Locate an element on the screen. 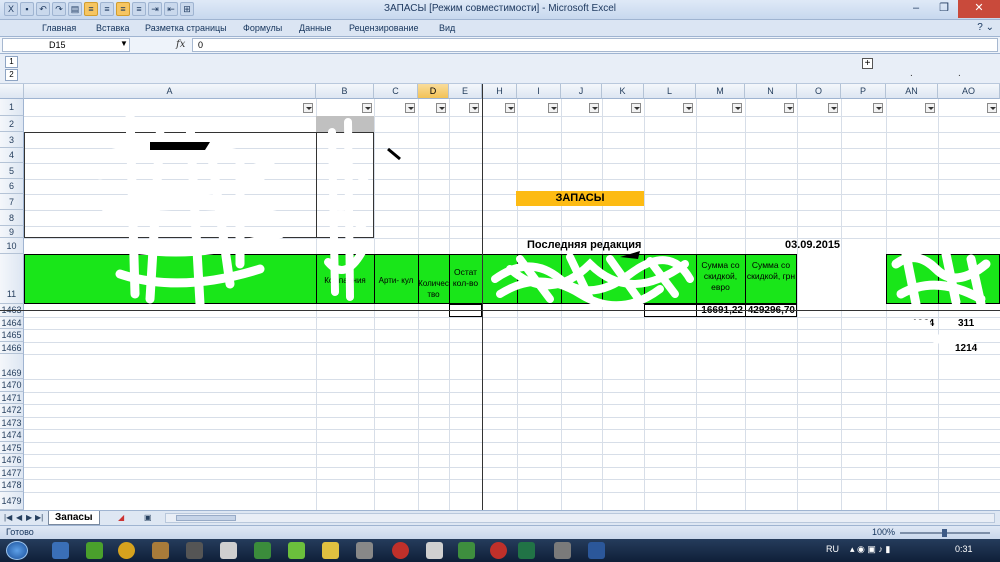  row-header: 1474 is located at coordinates (12, 435).